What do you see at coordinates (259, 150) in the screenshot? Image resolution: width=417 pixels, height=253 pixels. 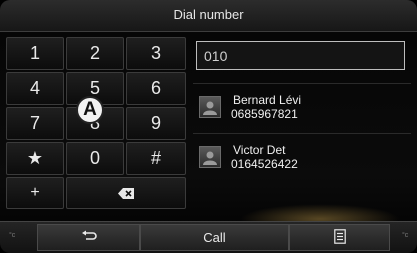 I see `contact-name: Victor Det` at bounding box center [259, 150].